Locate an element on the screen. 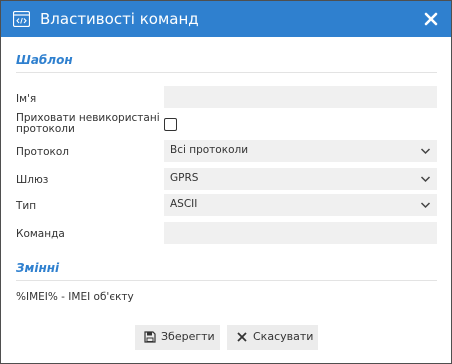 The image size is (452, 364). type-label: Тип is located at coordinates (26, 206).